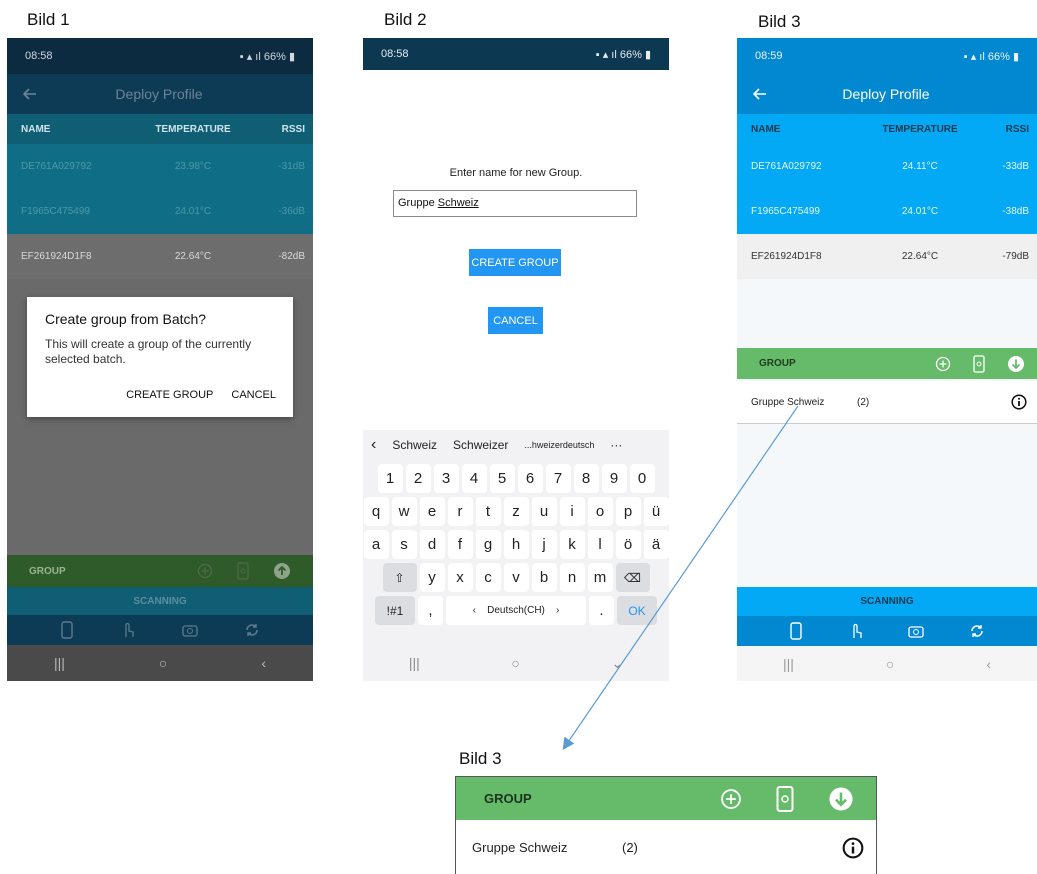  What do you see at coordinates (666, 798) in the screenshot?
I see `group-bar: GROUP` at bounding box center [666, 798].